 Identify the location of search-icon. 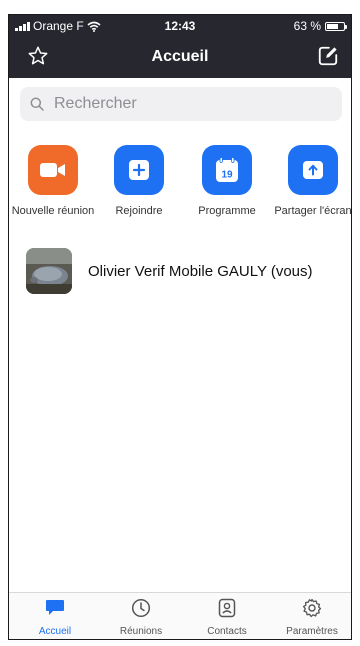
(37, 104).